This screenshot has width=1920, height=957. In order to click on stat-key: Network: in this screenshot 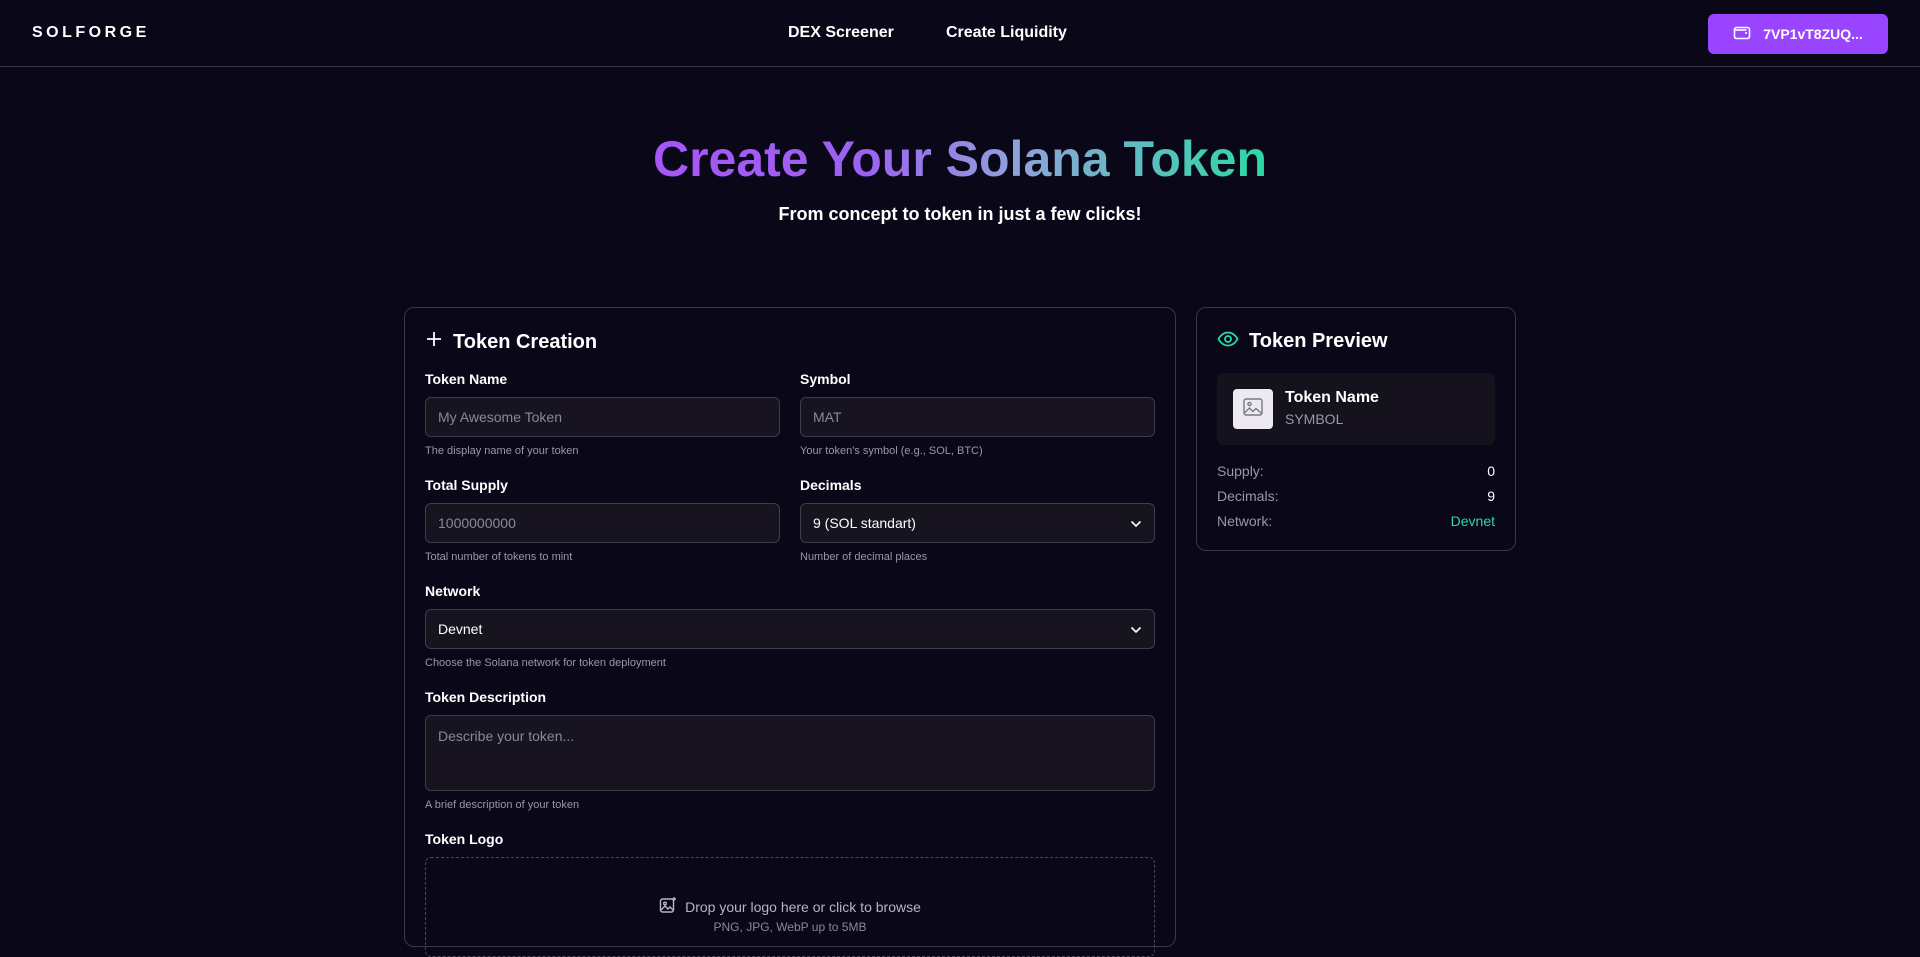, I will do `click(1245, 521)`.